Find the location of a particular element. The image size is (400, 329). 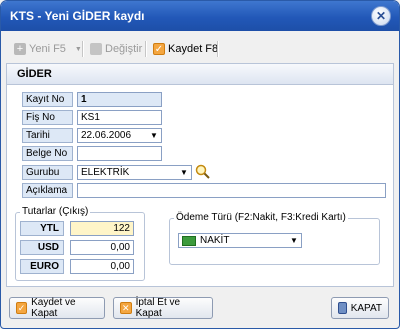

save-close-label: Kaydet ve Kapat is located at coordinates (53, 308).